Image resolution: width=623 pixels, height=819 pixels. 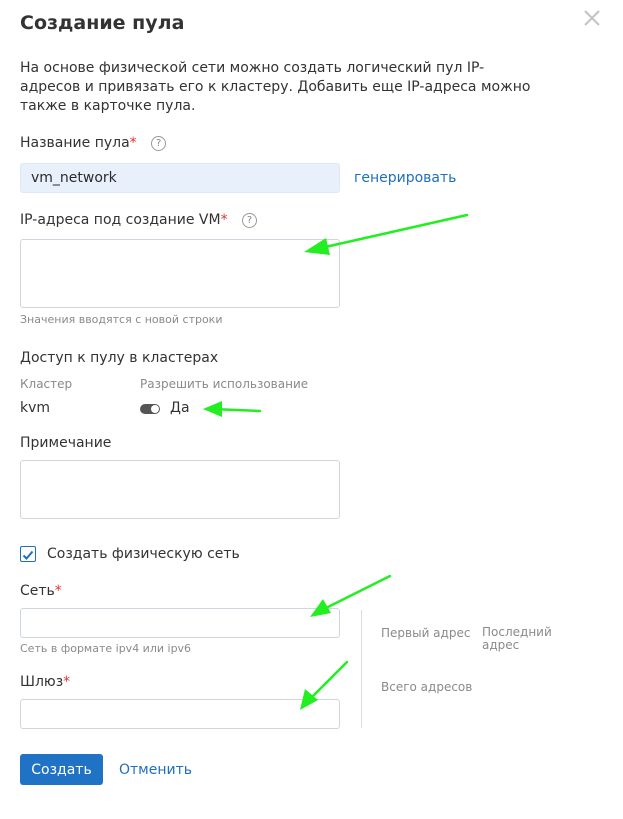 What do you see at coordinates (46, 384) in the screenshot?
I see `cluster-column-header: Кластер` at bounding box center [46, 384].